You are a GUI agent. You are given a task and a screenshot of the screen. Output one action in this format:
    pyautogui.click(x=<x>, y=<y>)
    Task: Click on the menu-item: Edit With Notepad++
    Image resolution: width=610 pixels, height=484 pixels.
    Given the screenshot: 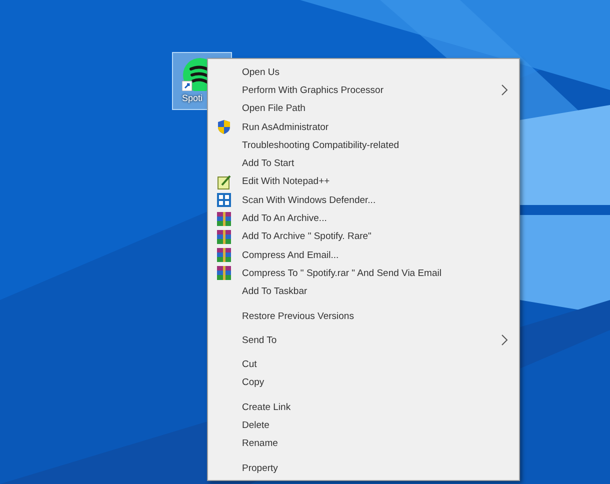 What is the action you would take?
    pyautogui.click(x=363, y=182)
    